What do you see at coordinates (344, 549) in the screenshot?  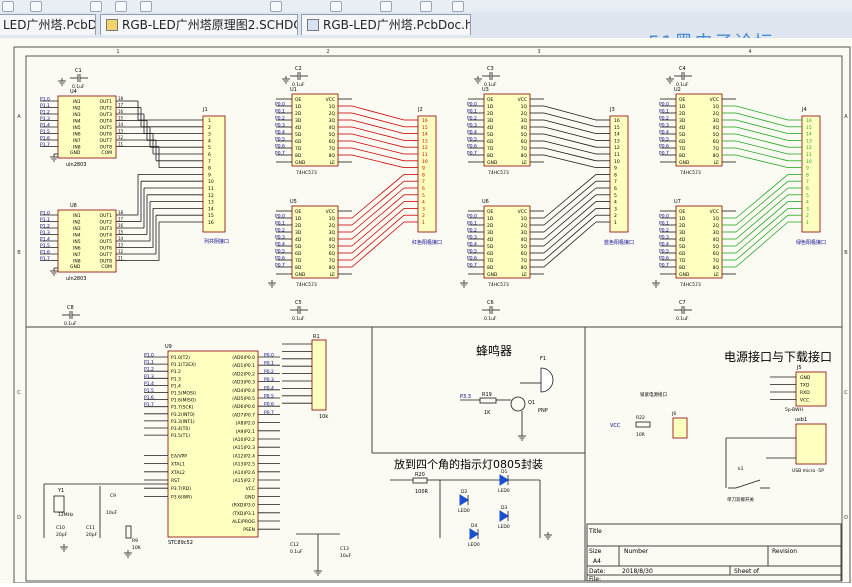 I see `capacitor-ref: C13` at bounding box center [344, 549].